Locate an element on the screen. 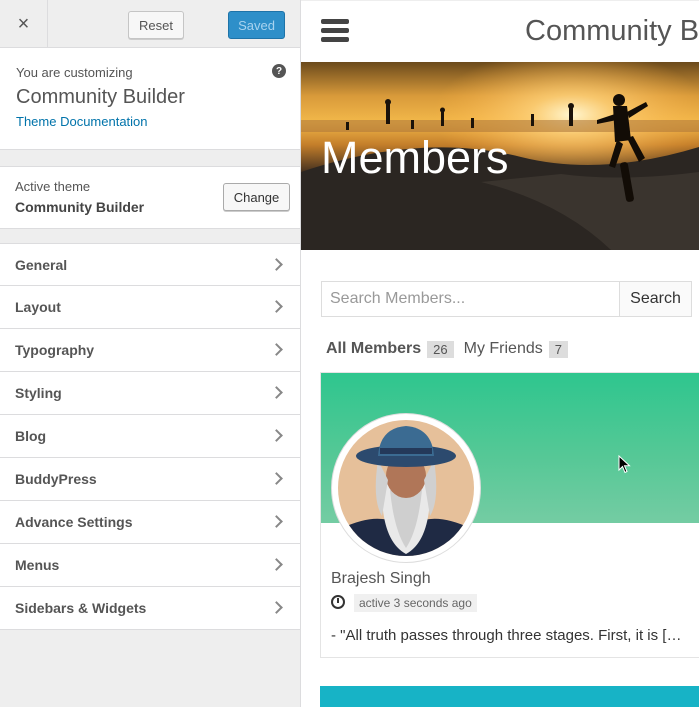 The image size is (699, 707). section-label: General is located at coordinates (41, 265).